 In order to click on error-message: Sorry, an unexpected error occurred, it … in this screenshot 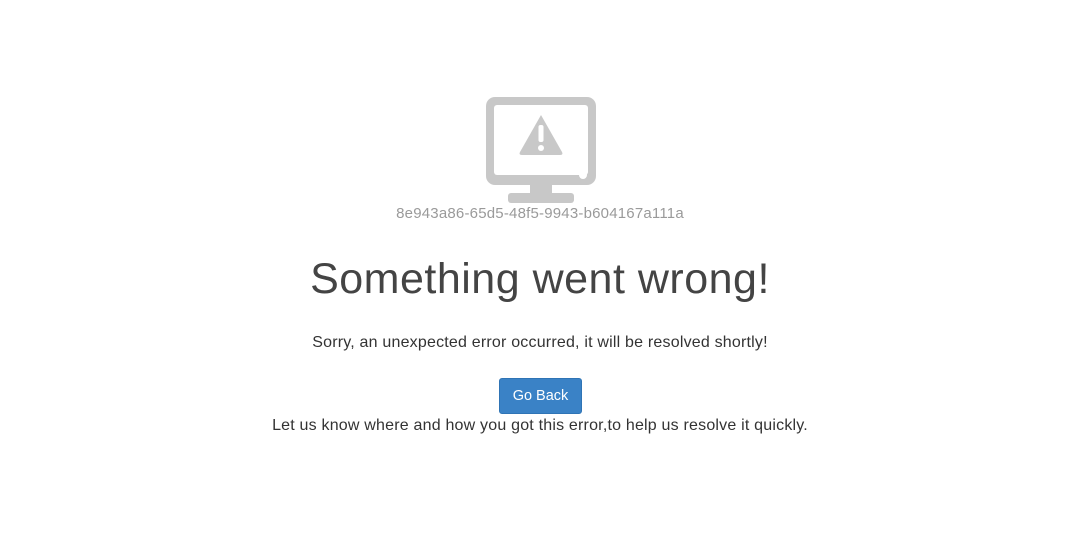, I will do `click(540, 342)`.